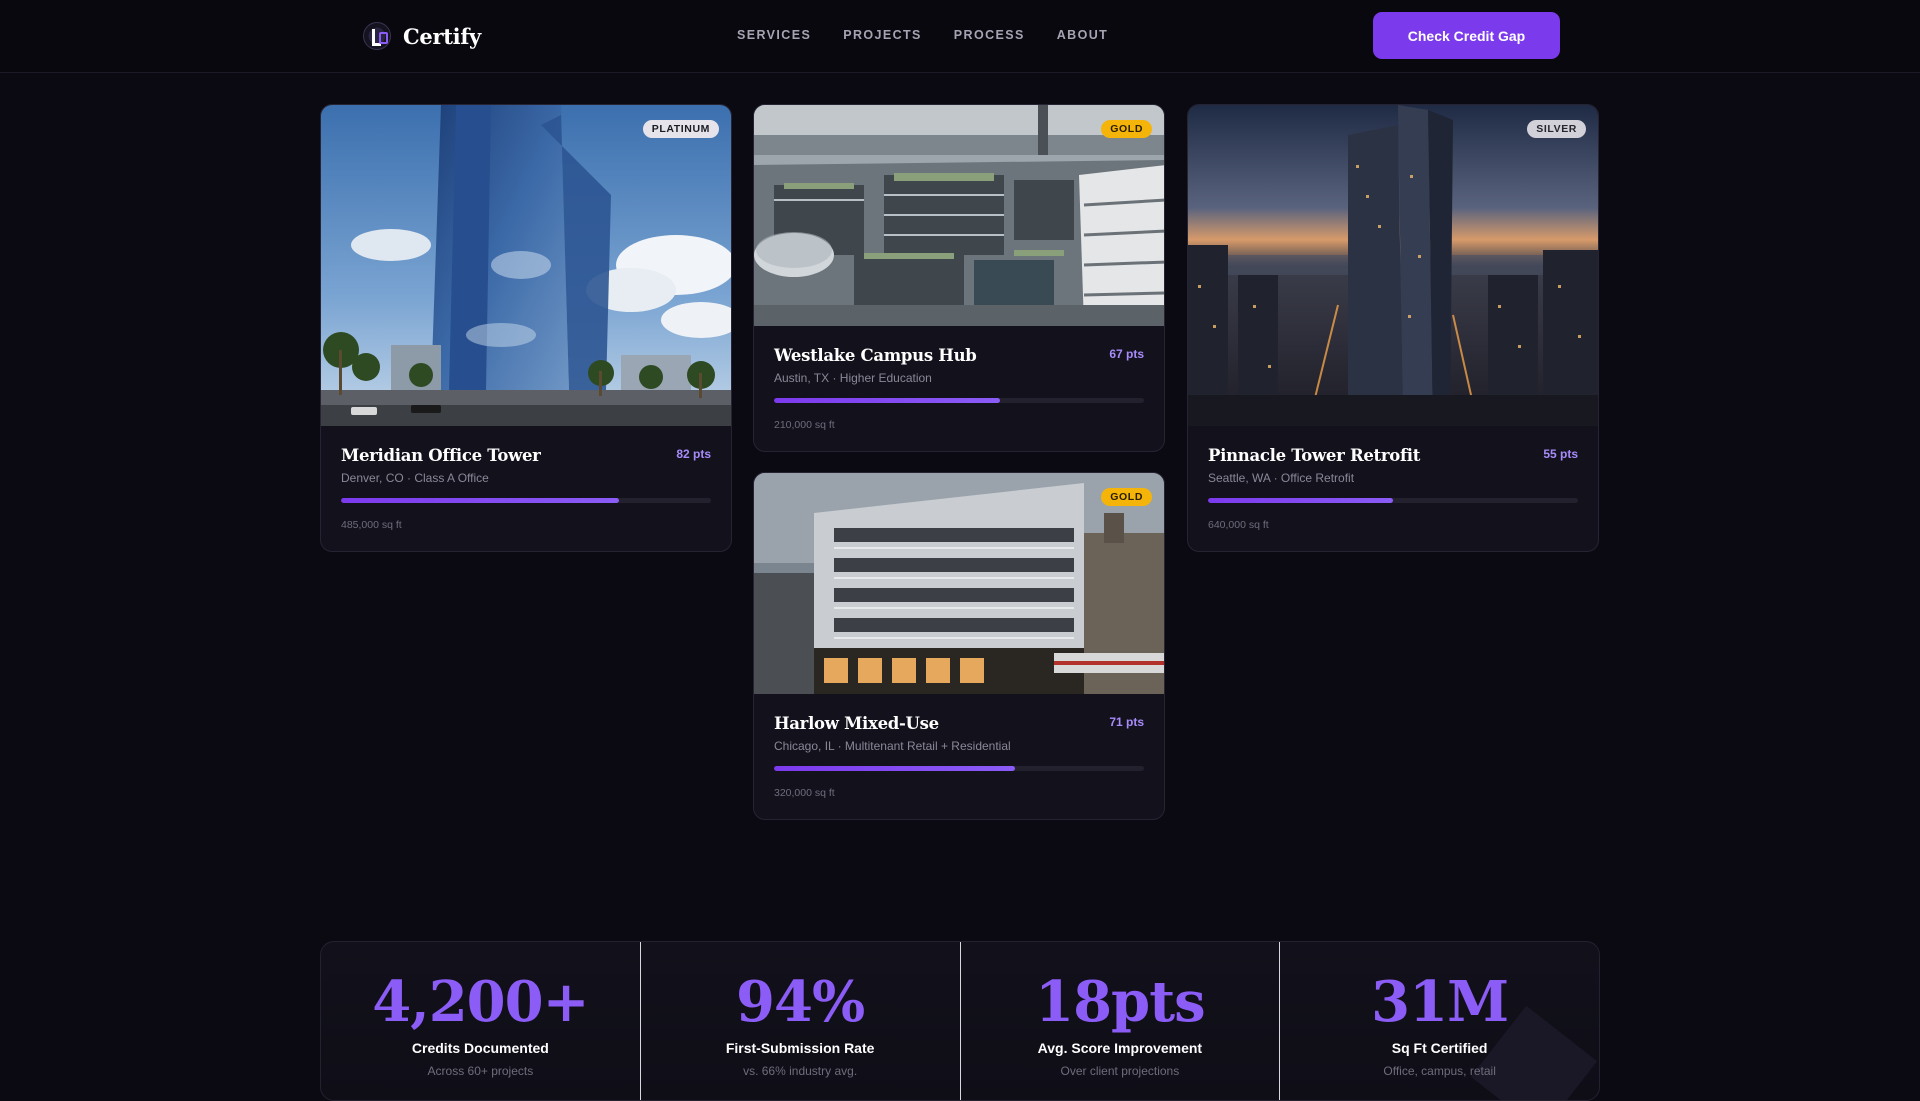  I want to click on project-title: Meridian Office Tower, so click(441, 455).